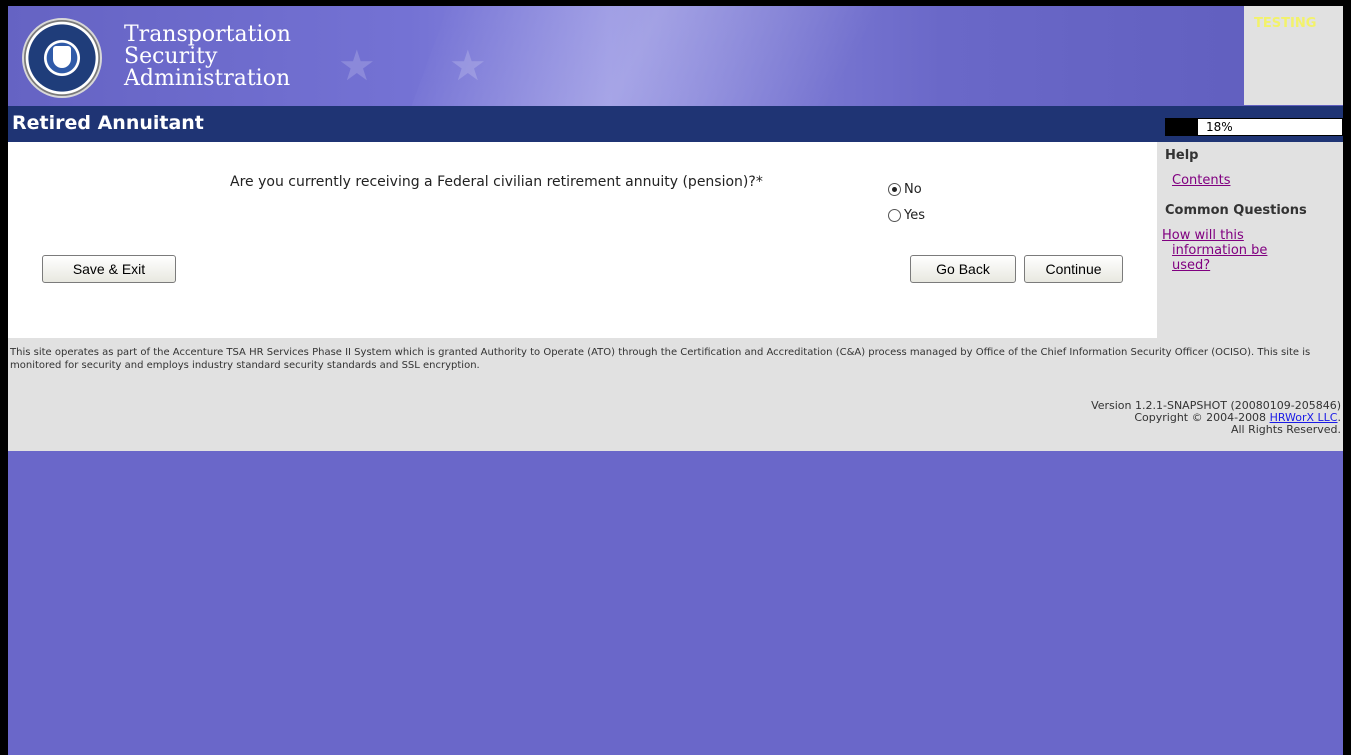  I want to click on environment-label: TESTING, so click(1285, 23).